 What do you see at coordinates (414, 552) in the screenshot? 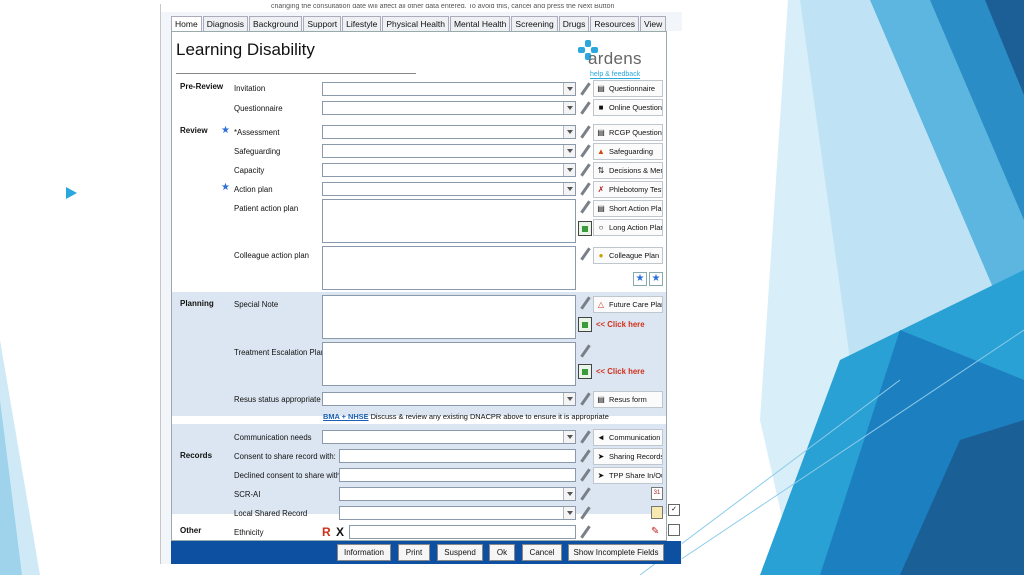
I see `print-button: Print` at bounding box center [414, 552].